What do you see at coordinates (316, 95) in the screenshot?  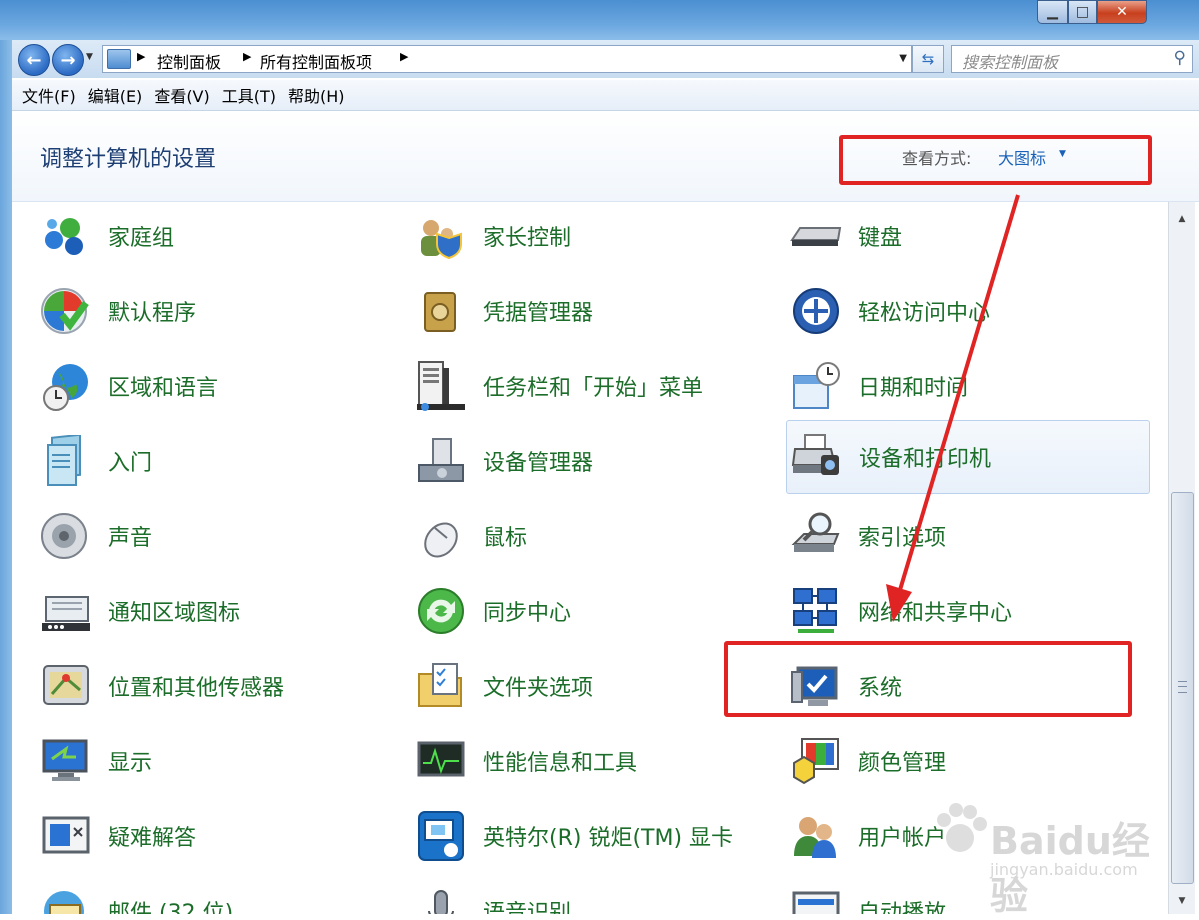 I see `menu-help: 帮助(H)` at bounding box center [316, 95].